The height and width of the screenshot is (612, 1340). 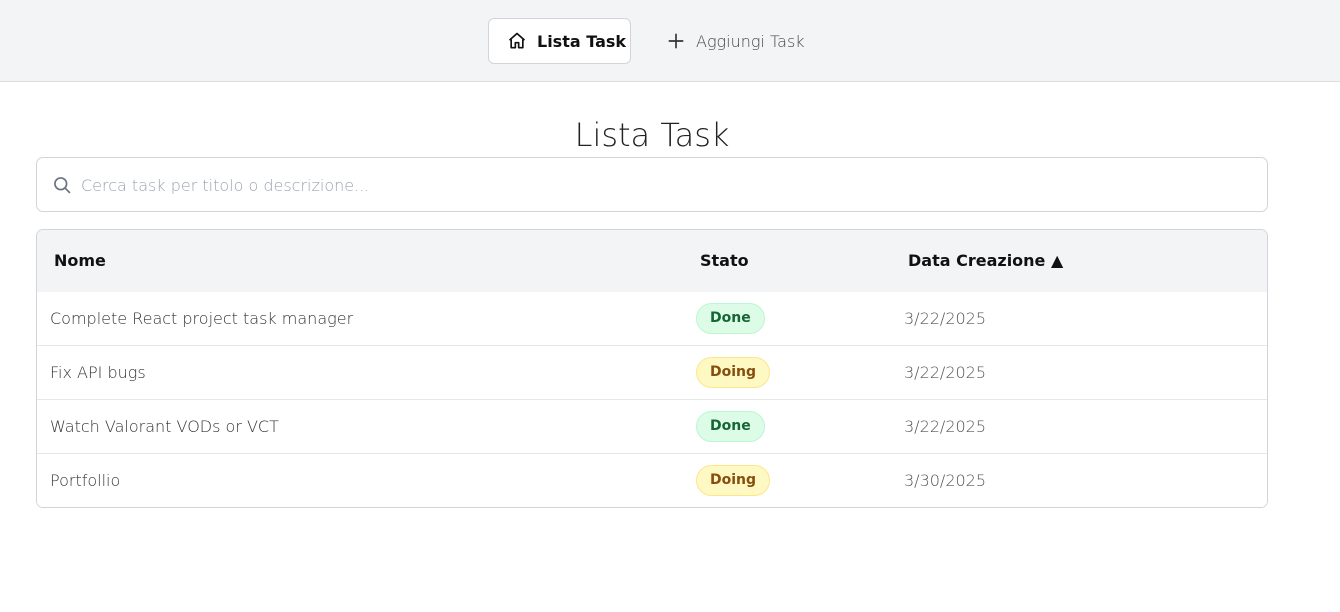 I want to click on task-name: Portfollio, so click(x=85, y=480).